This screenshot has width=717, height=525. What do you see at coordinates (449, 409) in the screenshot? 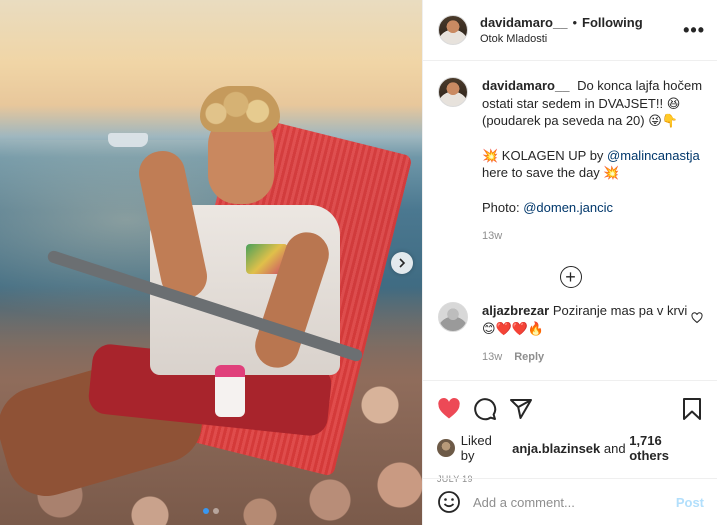
I see `heart-icon` at bounding box center [449, 409].